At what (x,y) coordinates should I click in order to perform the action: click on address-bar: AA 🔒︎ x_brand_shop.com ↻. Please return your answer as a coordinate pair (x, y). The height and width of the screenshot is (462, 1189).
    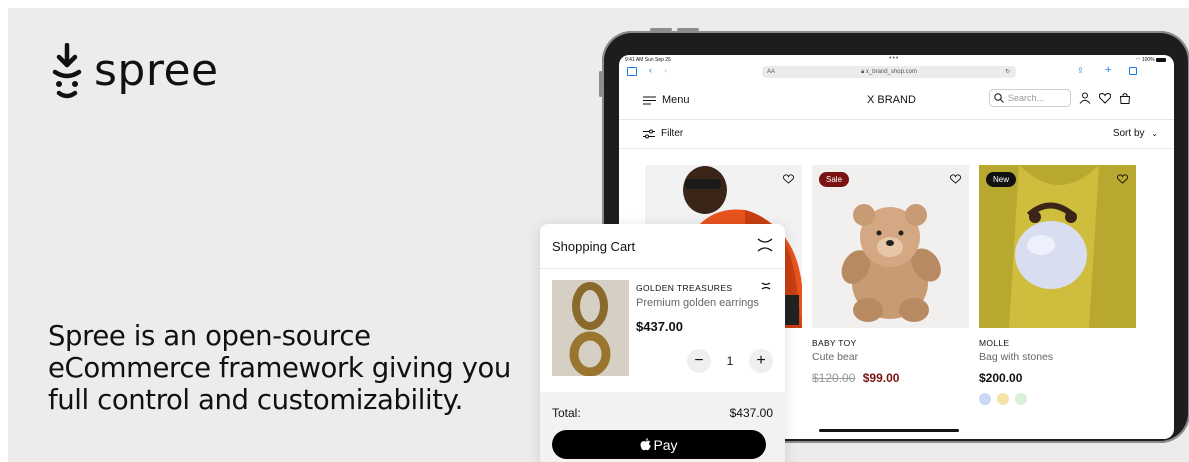
    Looking at the image, I should click on (889, 72).